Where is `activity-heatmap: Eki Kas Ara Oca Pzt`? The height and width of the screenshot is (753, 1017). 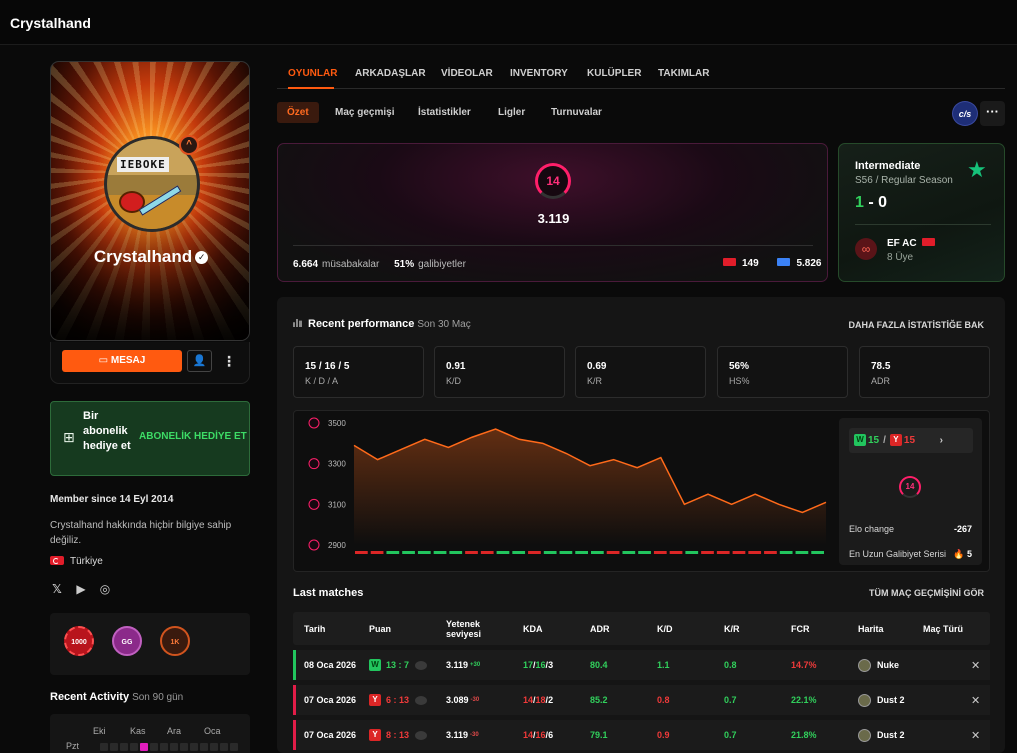 activity-heatmap: Eki Kas Ara Oca Pzt is located at coordinates (150, 733).